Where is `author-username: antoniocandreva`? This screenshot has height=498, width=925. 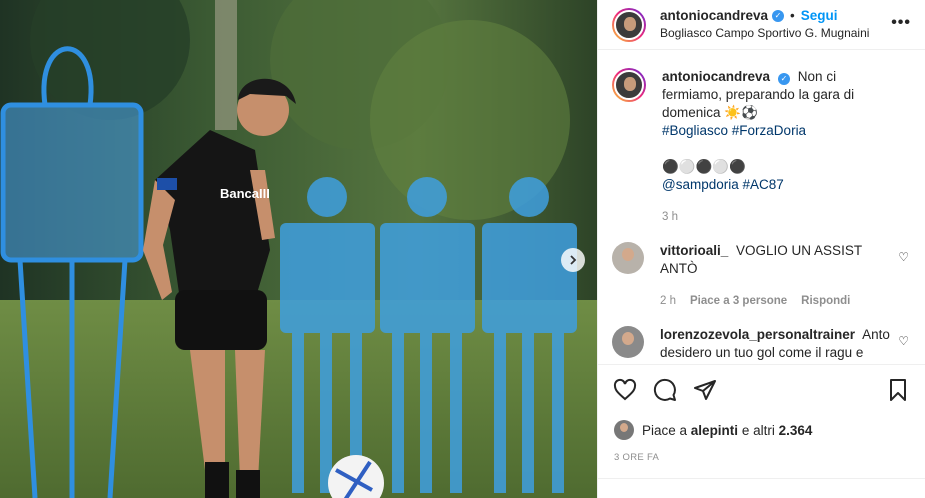
author-username: antoniocandreva is located at coordinates (714, 16).